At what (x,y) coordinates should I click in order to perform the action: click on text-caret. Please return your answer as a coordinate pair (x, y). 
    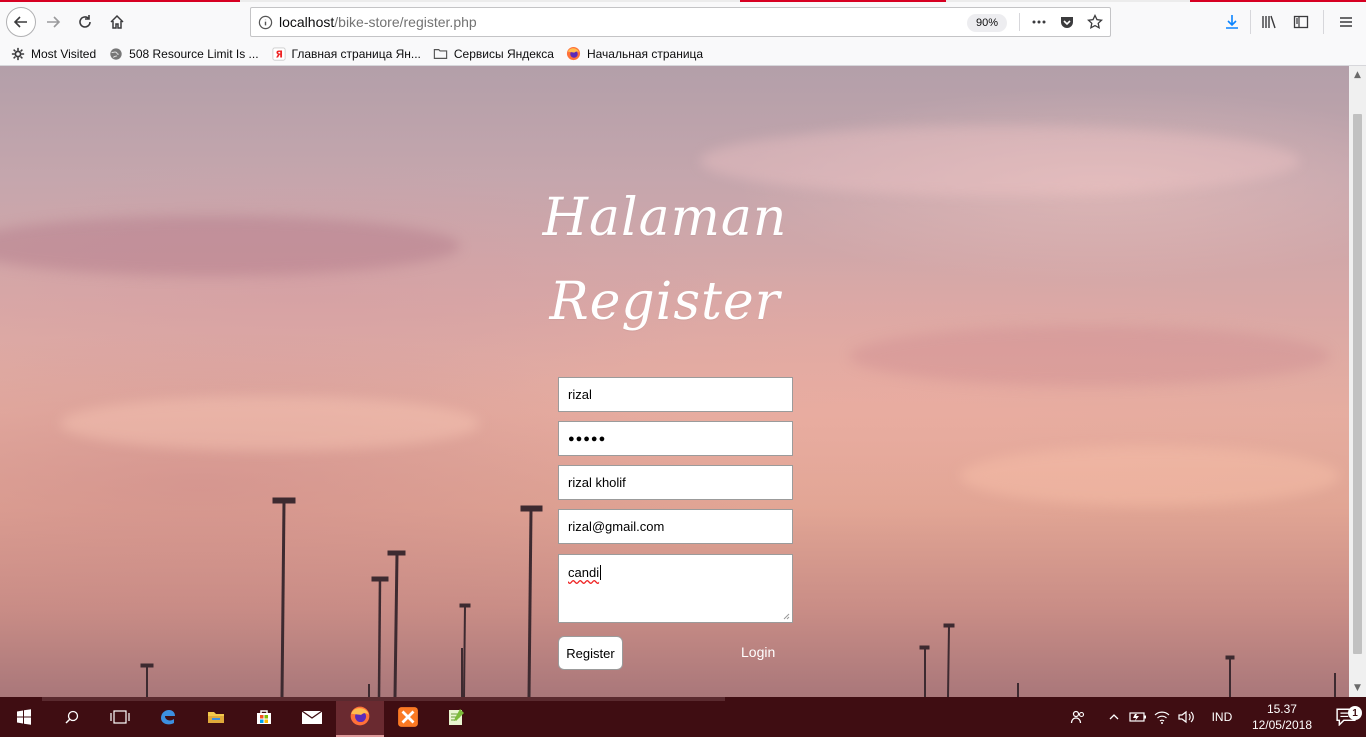
    Looking at the image, I should click on (601, 572).